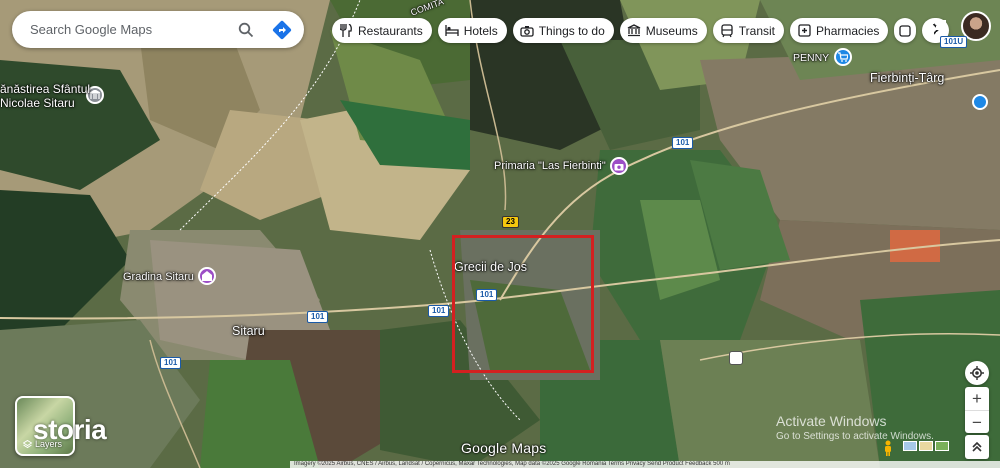  I want to click on layers-icon, so click(27, 443).